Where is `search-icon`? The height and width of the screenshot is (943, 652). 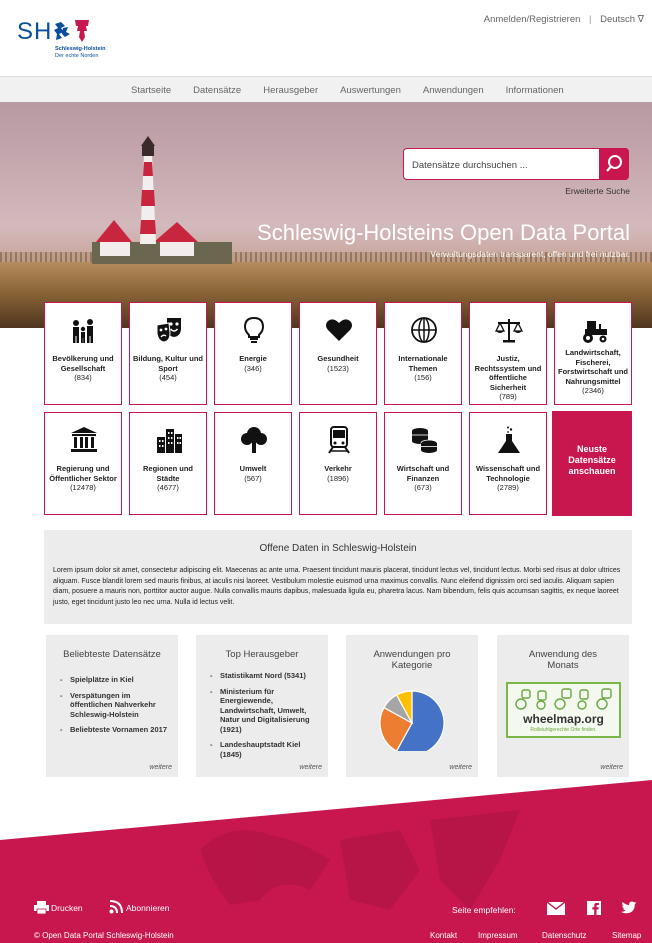
search-icon is located at coordinates (614, 163).